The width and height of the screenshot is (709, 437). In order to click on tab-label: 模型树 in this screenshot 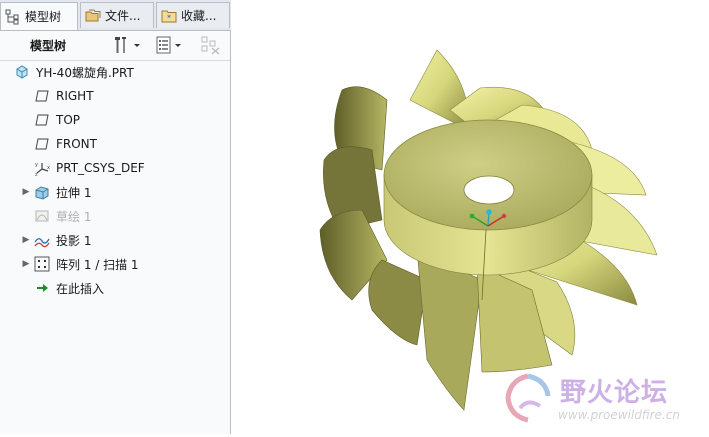, I will do `click(43, 17)`.